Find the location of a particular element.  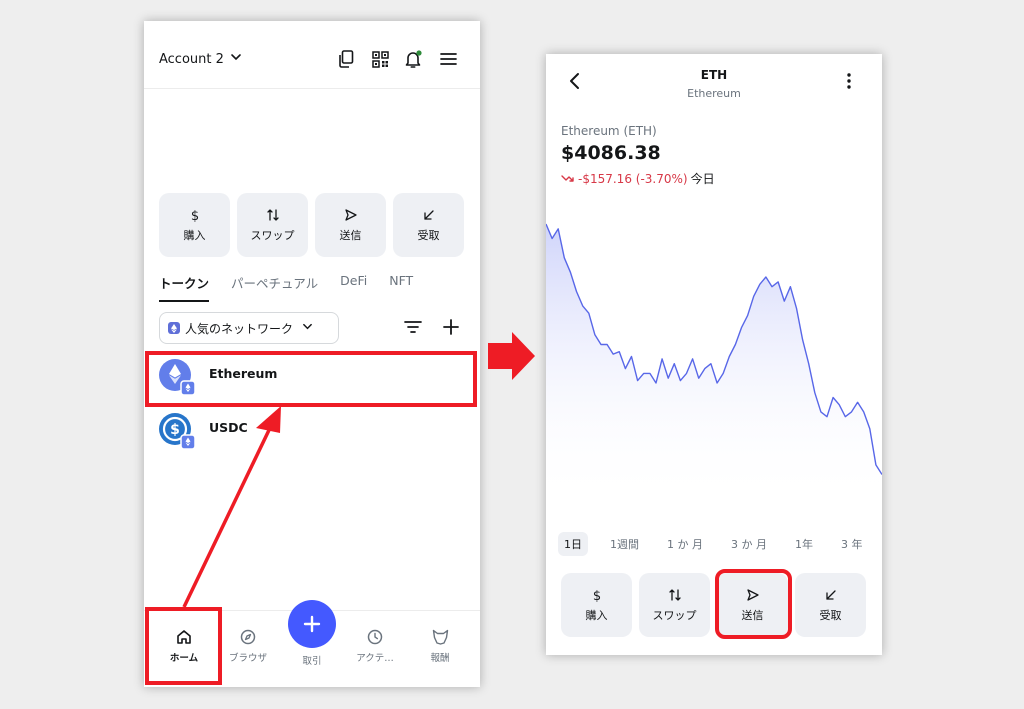

filter-icon is located at coordinates (413, 329).